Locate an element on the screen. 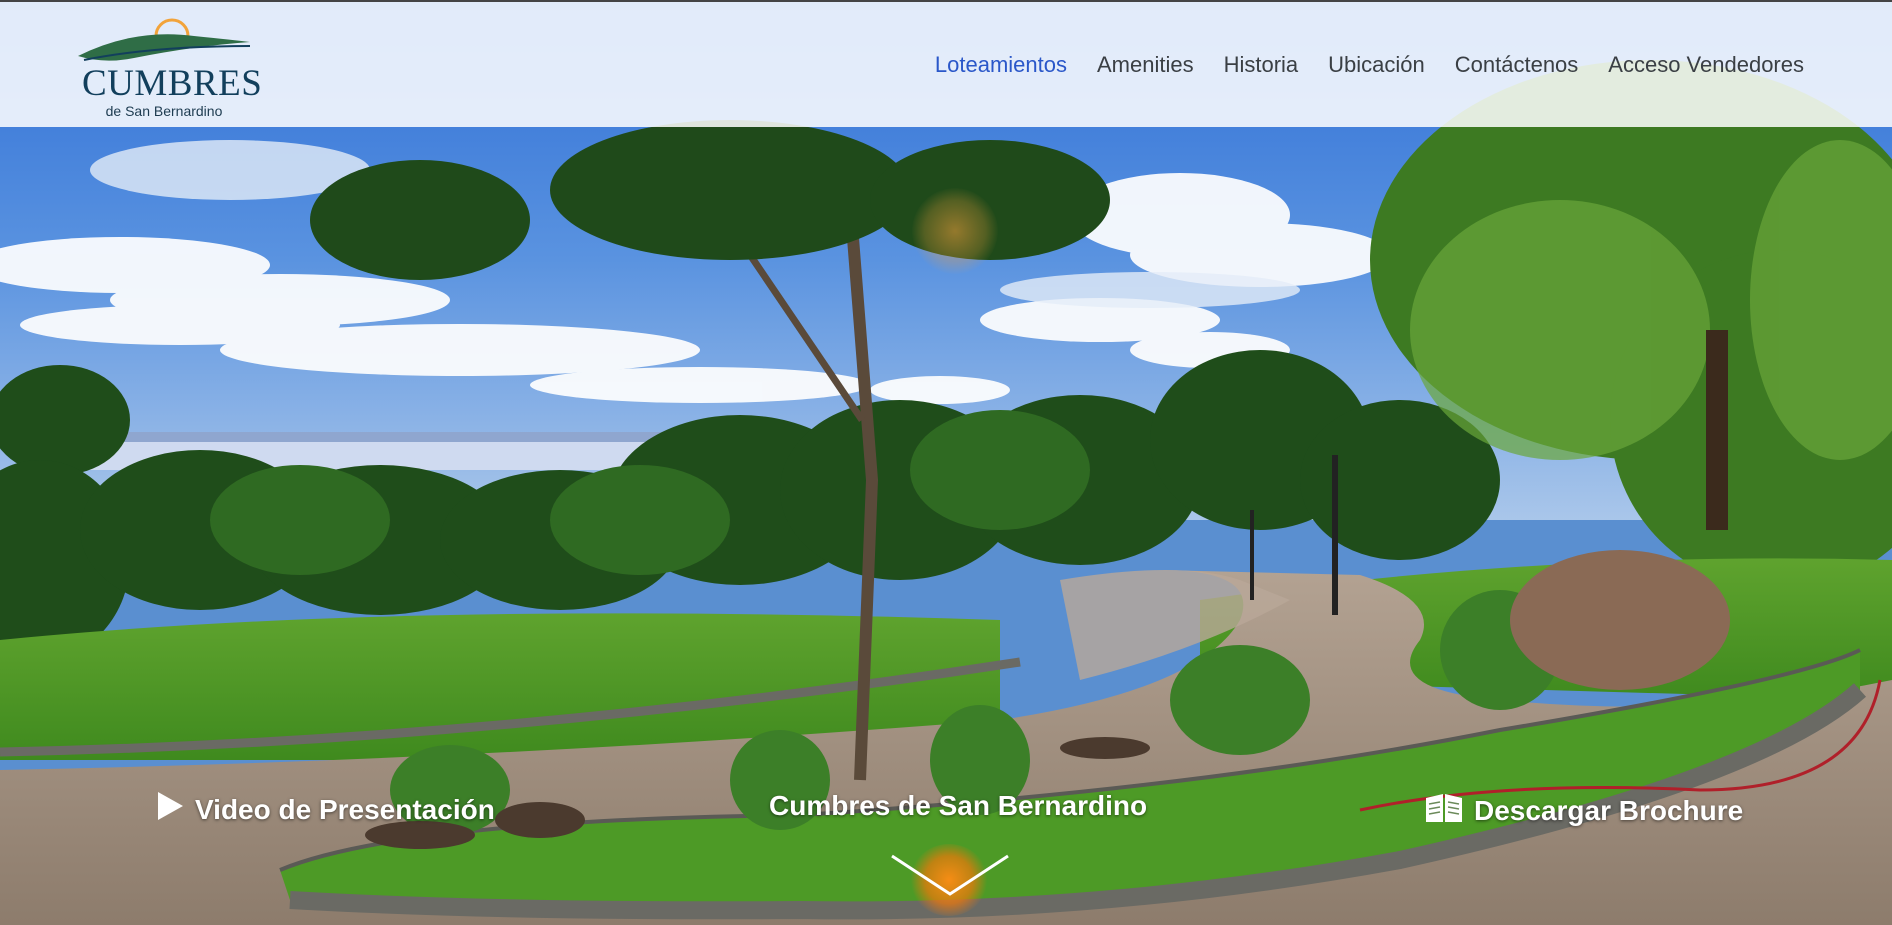 Image resolution: width=1892 pixels, height=925 pixels. logo-subtitle: de San Bernardino is located at coordinates (164, 111).